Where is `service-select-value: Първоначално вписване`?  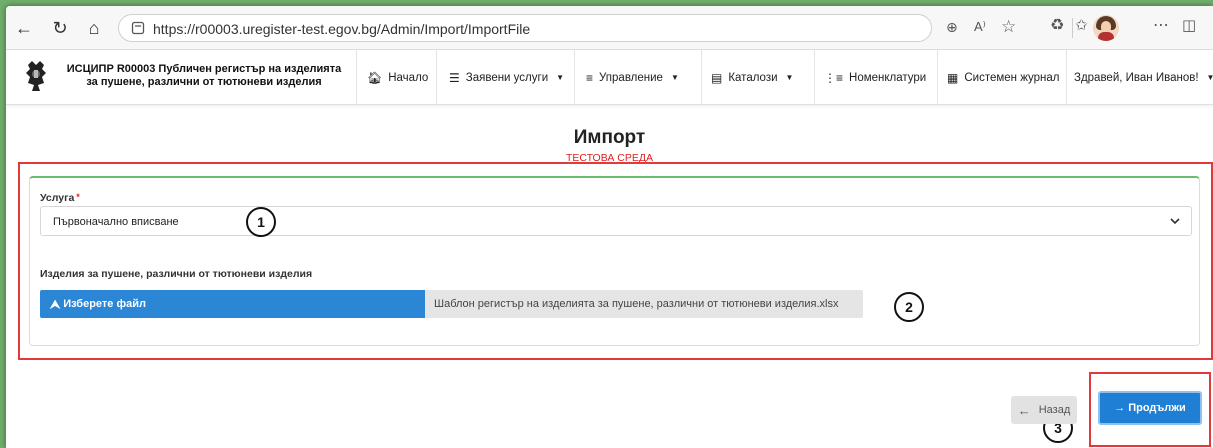 service-select-value: Първоначално вписване is located at coordinates (116, 222).